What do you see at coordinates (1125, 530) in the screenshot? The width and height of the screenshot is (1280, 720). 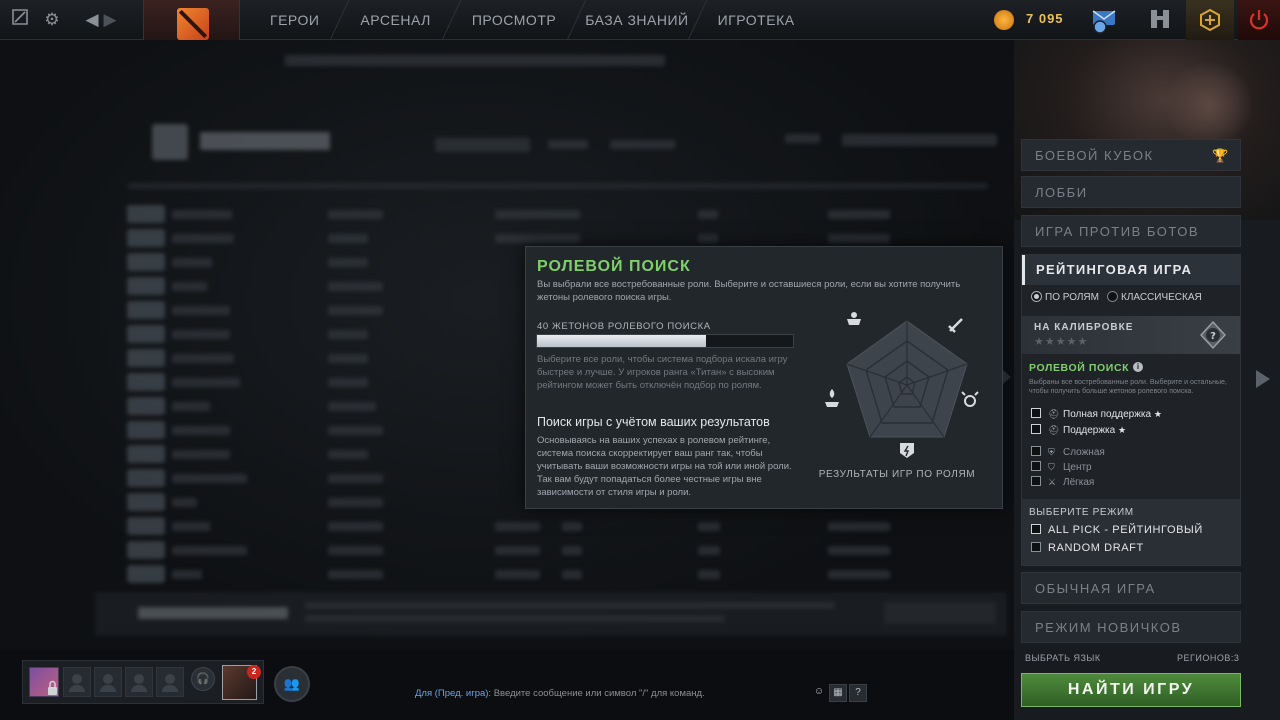 I see `mode-label: ALL PICK - РЕЙТИНГОВЫЙ` at bounding box center [1125, 530].